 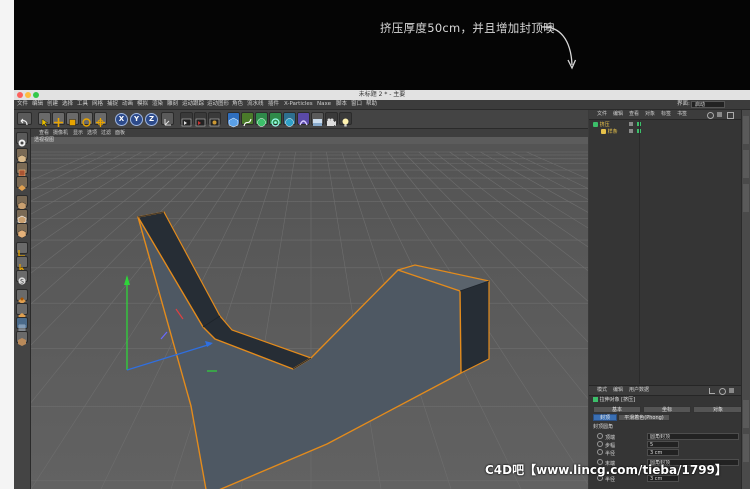 I want to click on polygons-mode-icon, so click(x=22, y=231).